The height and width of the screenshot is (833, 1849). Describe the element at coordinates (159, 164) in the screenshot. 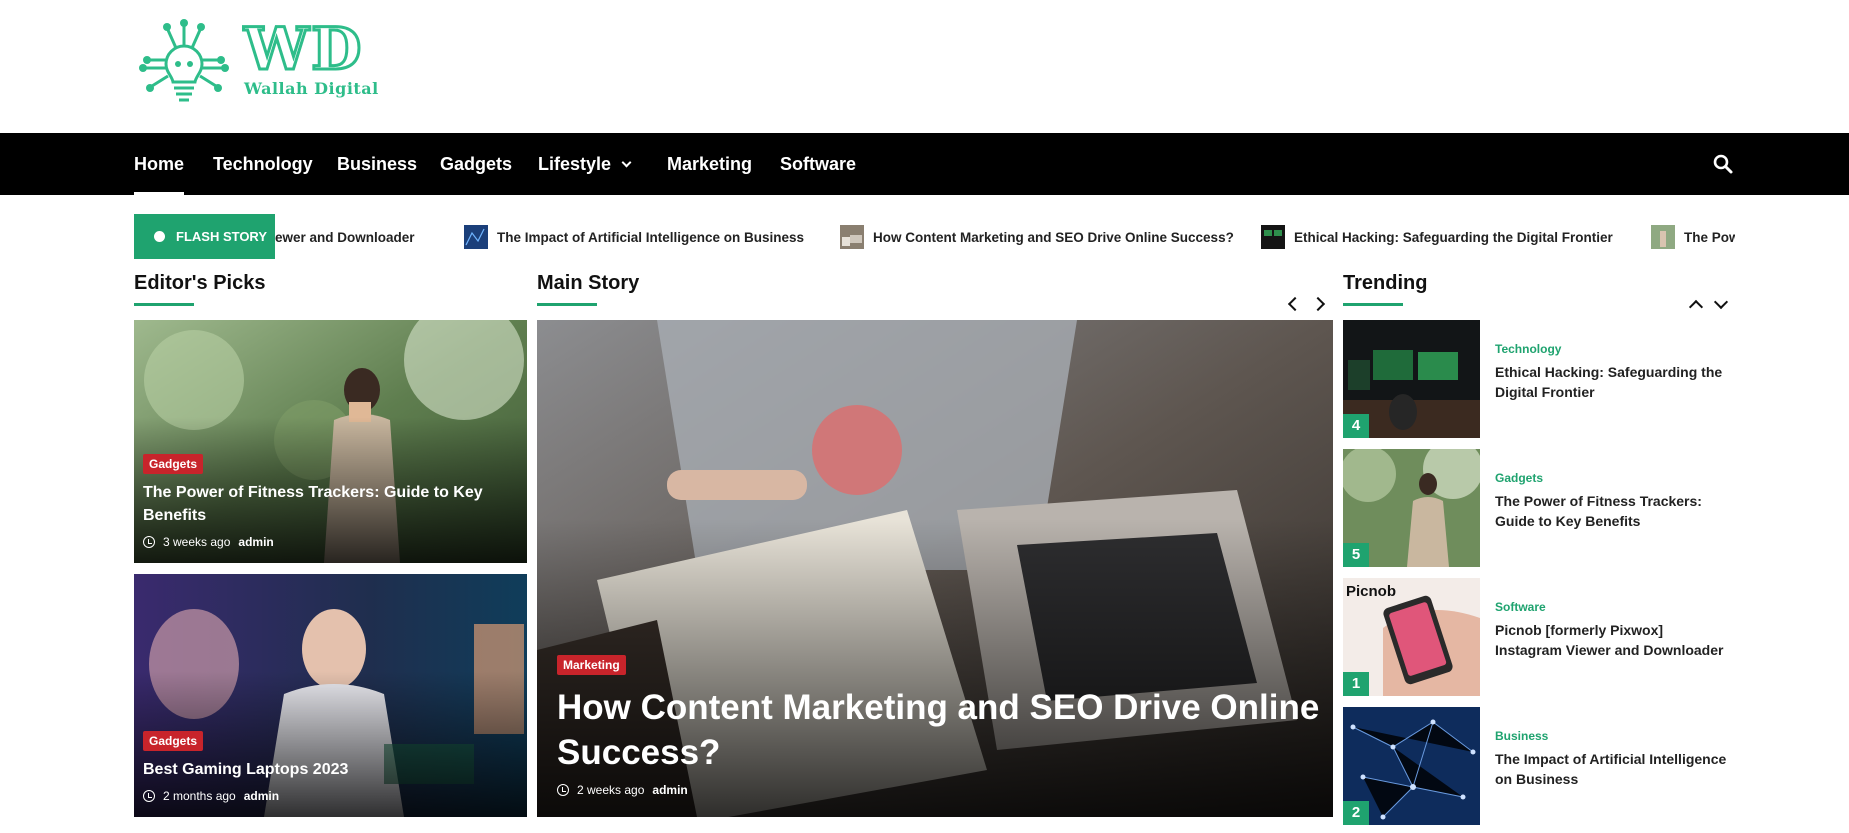

I see `nav-item-home: Home` at that location.